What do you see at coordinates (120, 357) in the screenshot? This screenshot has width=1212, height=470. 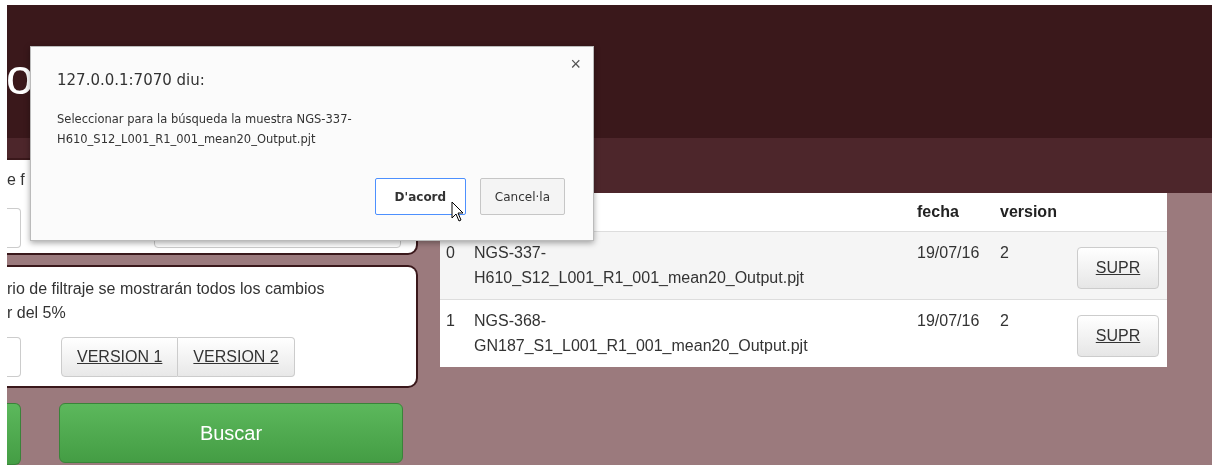 I see `version-button: VERSION 1` at bounding box center [120, 357].